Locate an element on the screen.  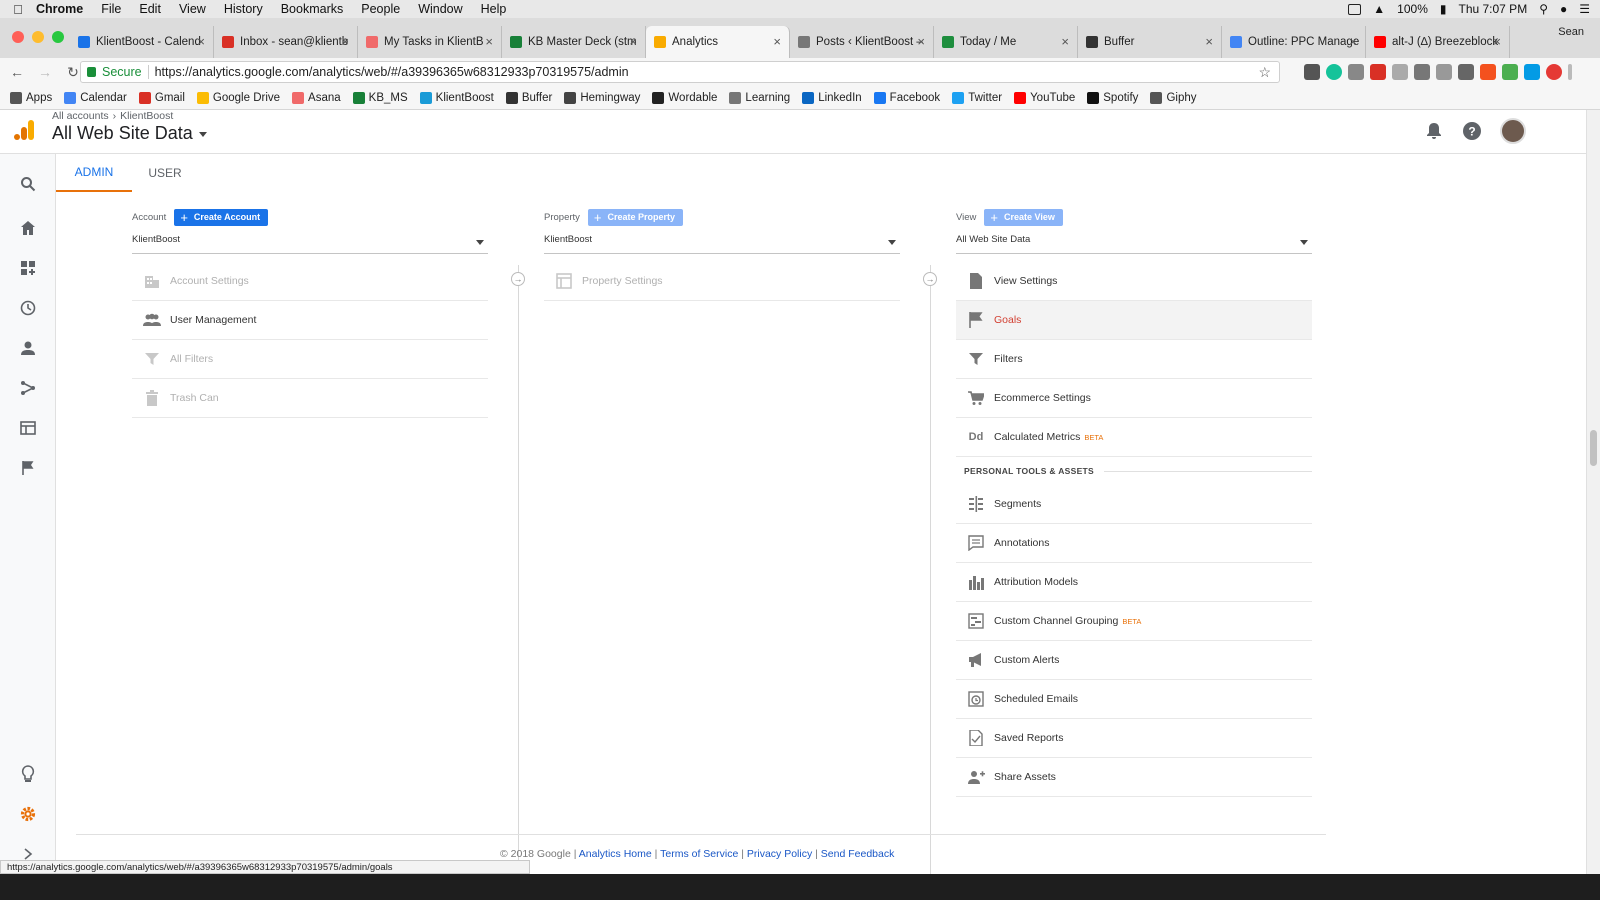
avatar is located at coordinates (1513, 131).